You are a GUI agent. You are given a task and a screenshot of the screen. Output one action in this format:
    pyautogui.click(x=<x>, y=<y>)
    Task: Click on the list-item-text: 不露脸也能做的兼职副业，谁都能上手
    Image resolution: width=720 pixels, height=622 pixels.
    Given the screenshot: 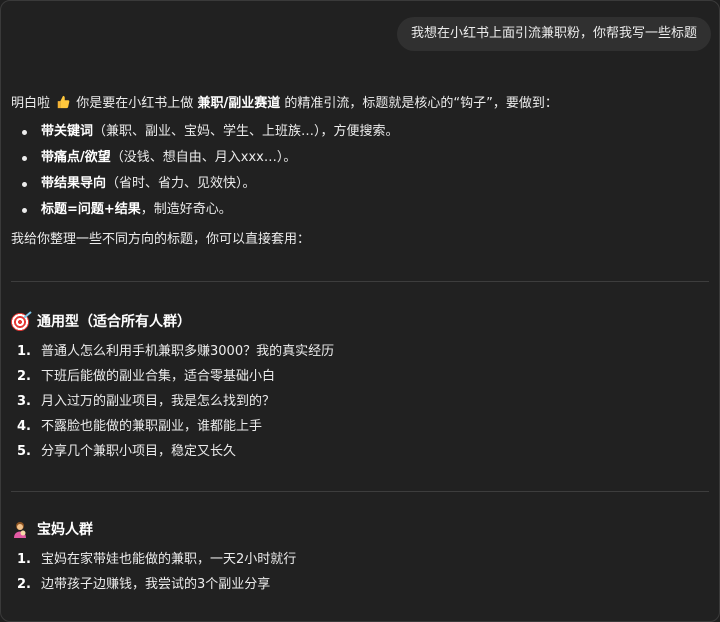 What is the action you would take?
    pyautogui.click(x=152, y=426)
    